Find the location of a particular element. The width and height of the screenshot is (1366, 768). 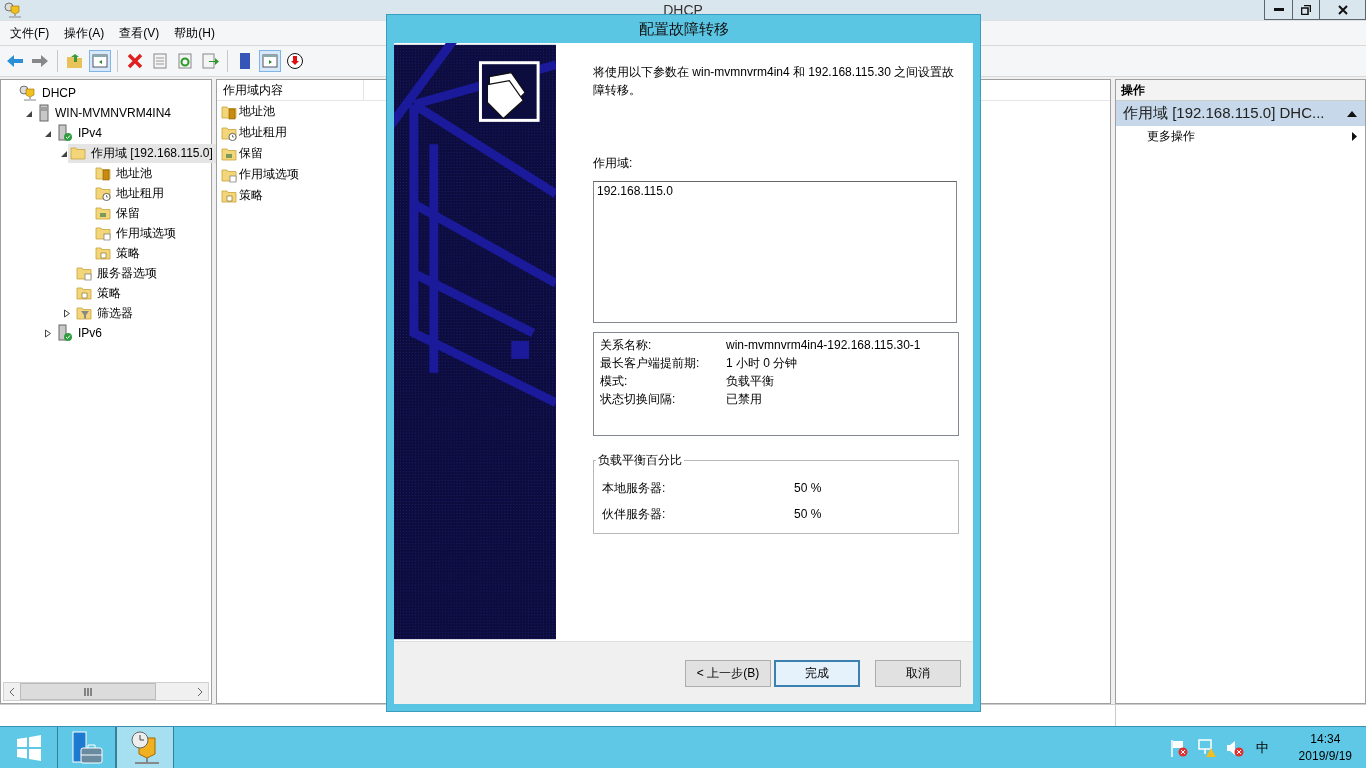

taskbar-app-button is located at coordinates (145, 747).